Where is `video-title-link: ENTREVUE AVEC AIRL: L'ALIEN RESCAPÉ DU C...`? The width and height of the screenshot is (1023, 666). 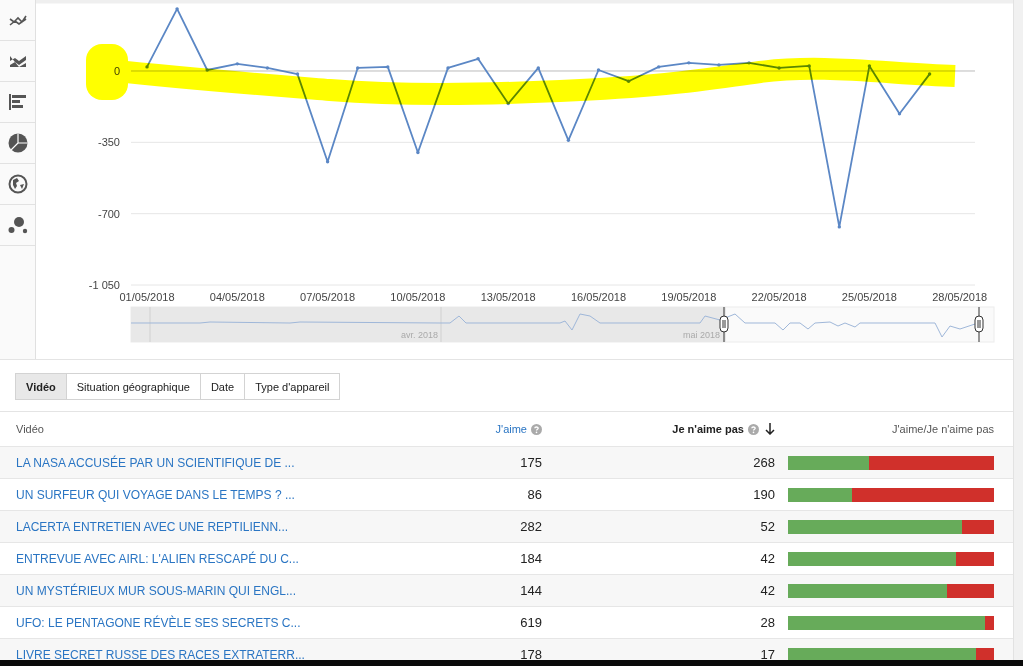 video-title-link: ENTREVUE AVEC AIRL: L'ALIEN RESCAPÉ DU C... is located at coordinates (157, 558).